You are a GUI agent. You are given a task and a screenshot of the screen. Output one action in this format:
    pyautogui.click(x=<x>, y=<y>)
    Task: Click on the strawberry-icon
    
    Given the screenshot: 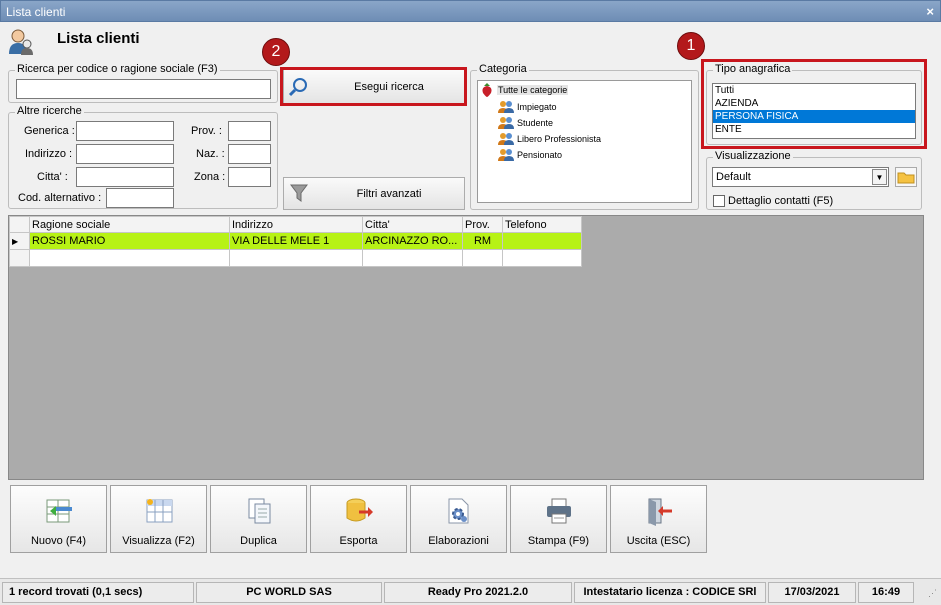 What is the action you would take?
    pyautogui.click(x=487, y=90)
    